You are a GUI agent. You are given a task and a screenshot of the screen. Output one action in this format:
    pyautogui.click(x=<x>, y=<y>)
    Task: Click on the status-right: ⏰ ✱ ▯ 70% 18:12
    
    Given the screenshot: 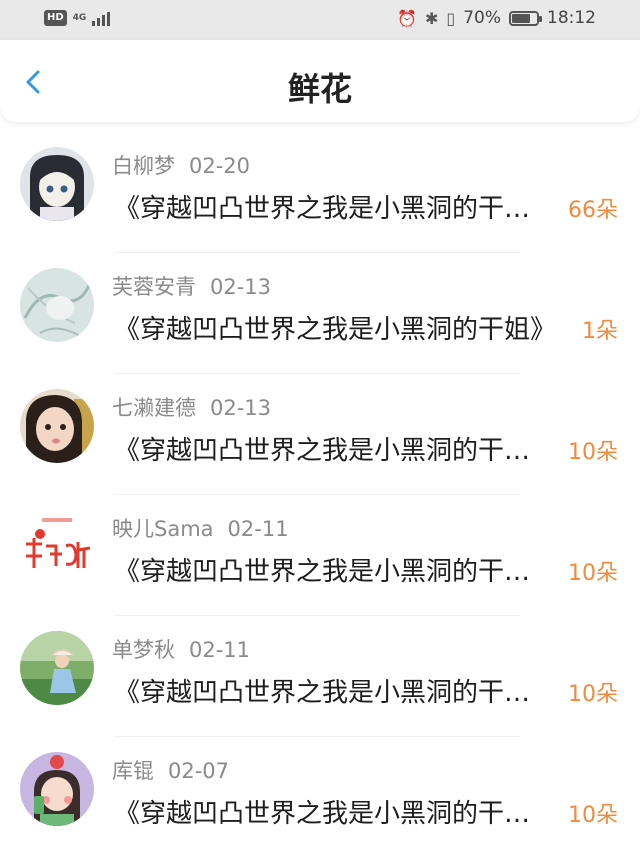 What is the action you would take?
    pyautogui.click(x=496, y=18)
    